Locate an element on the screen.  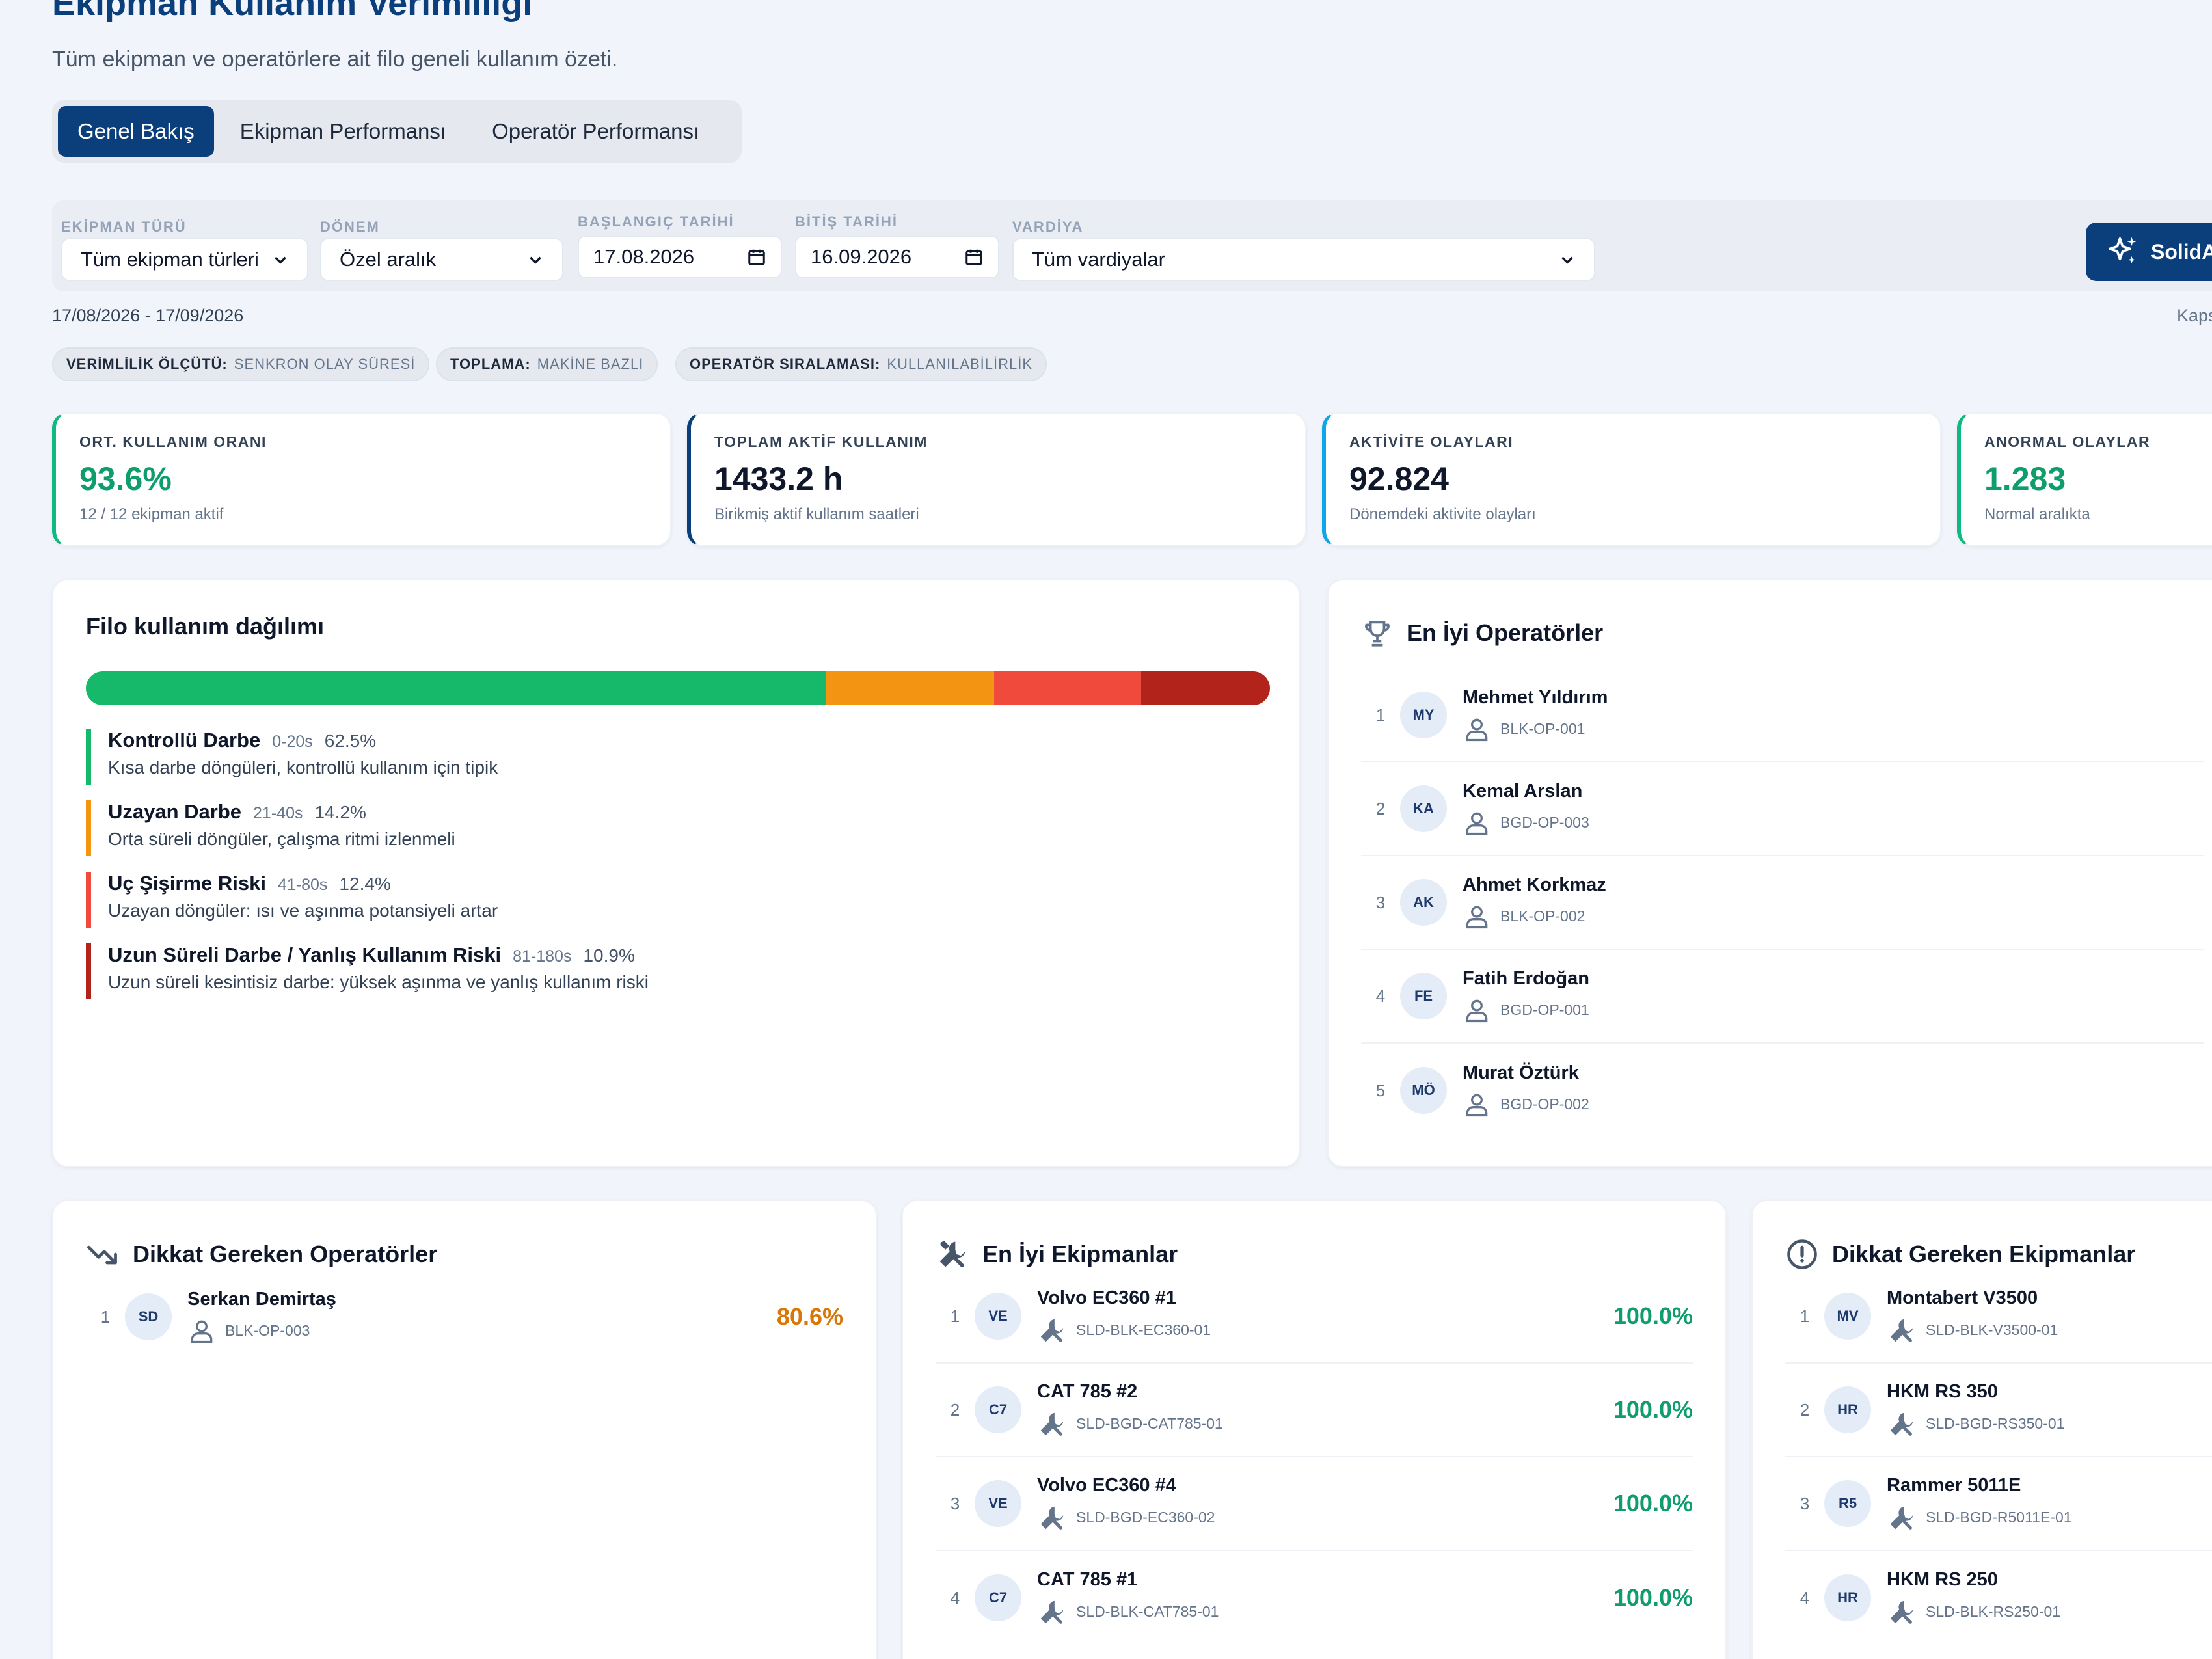
tab-overview: Genel Bakış is located at coordinates (136, 131).